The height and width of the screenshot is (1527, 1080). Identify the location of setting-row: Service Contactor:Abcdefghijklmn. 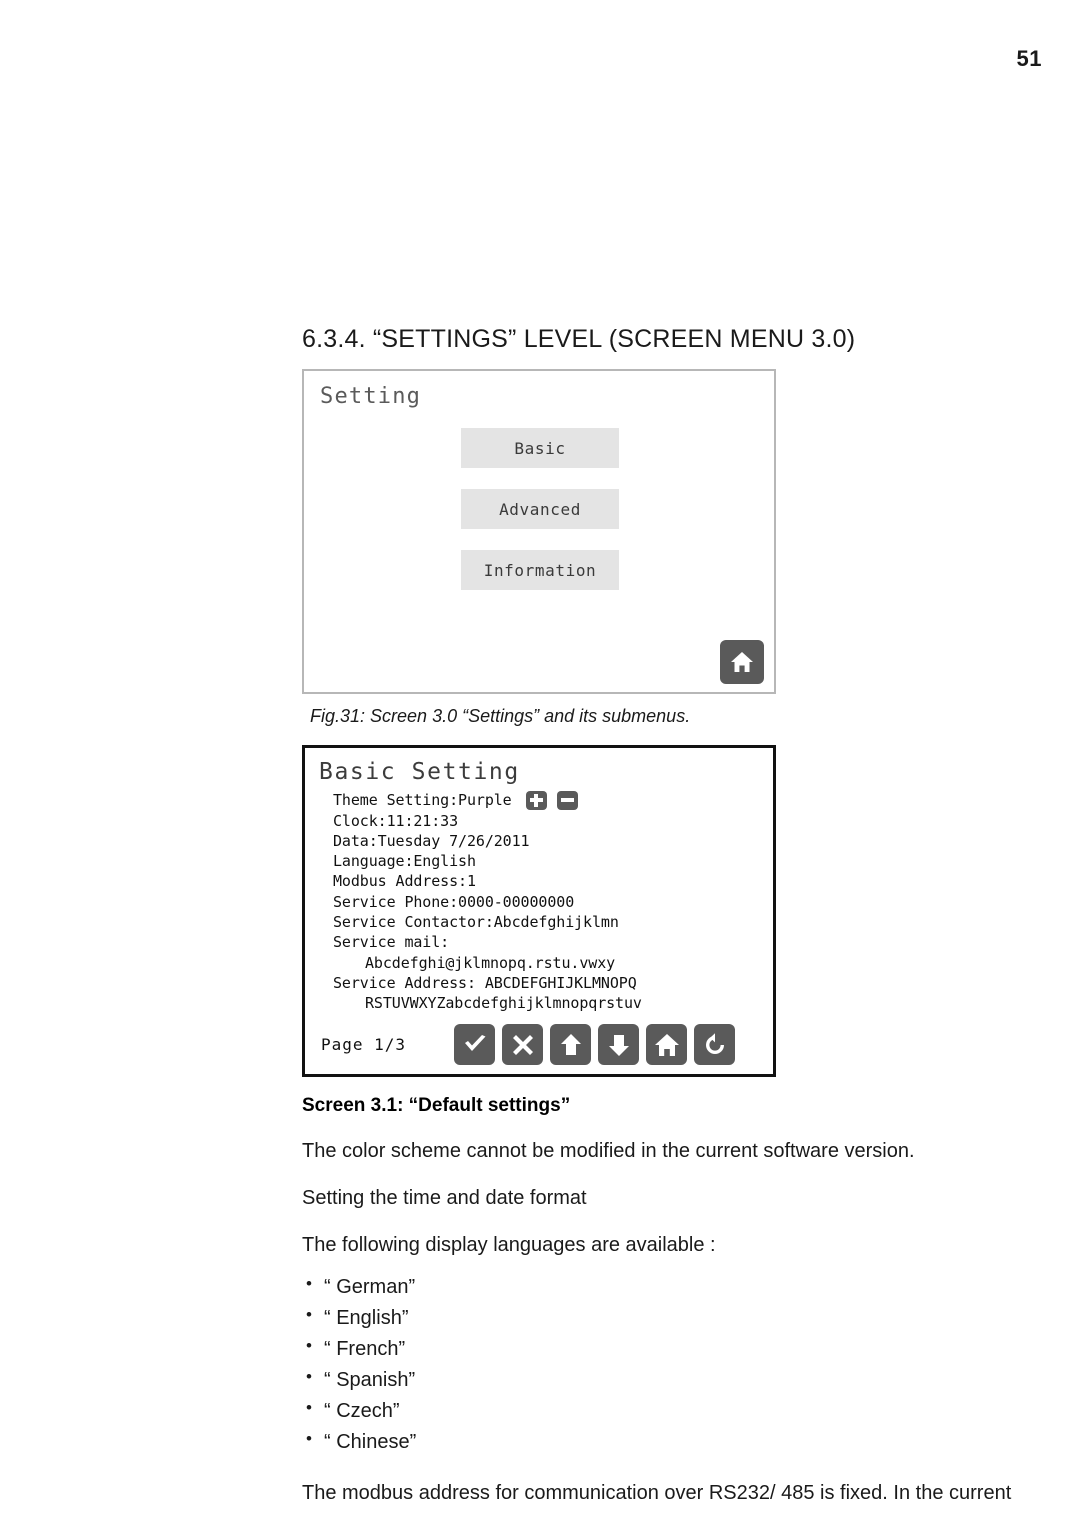
(546, 922).